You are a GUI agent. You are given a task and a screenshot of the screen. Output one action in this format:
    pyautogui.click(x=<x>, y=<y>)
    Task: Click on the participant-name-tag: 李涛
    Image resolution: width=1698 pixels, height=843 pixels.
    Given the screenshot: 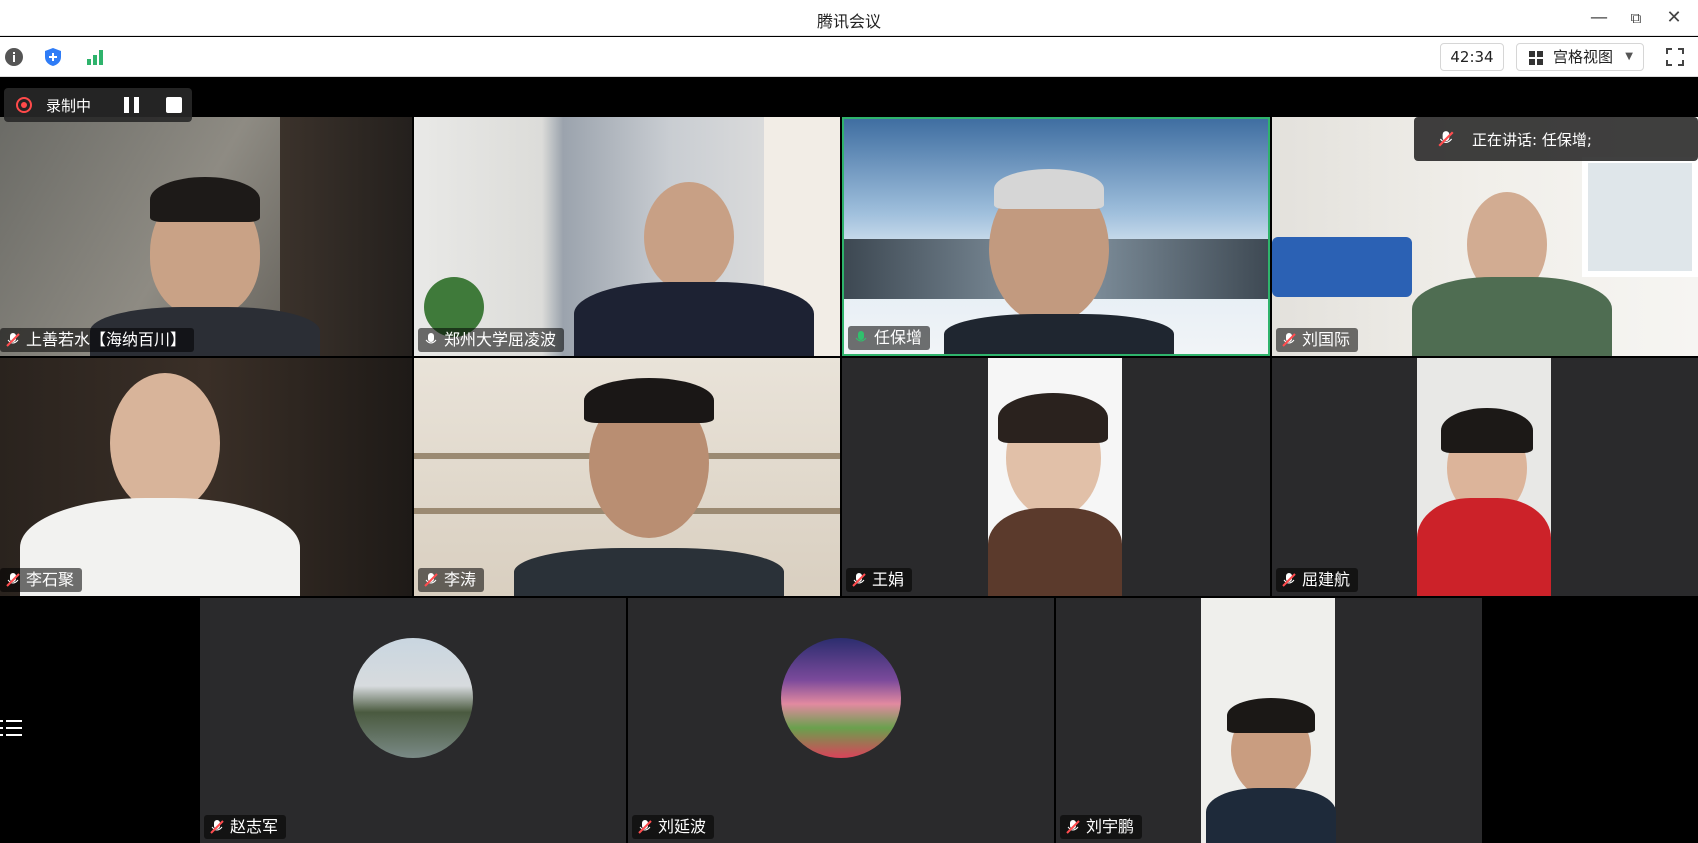 What is the action you would take?
    pyautogui.click(x=451, y=580)
    